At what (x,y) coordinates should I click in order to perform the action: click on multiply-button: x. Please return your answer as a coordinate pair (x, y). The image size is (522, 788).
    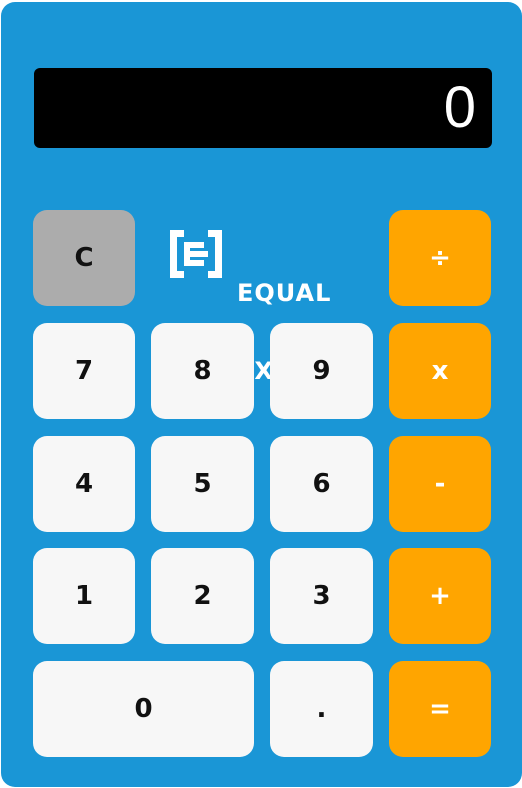
    Looking at the image, I should click on (440, 371).